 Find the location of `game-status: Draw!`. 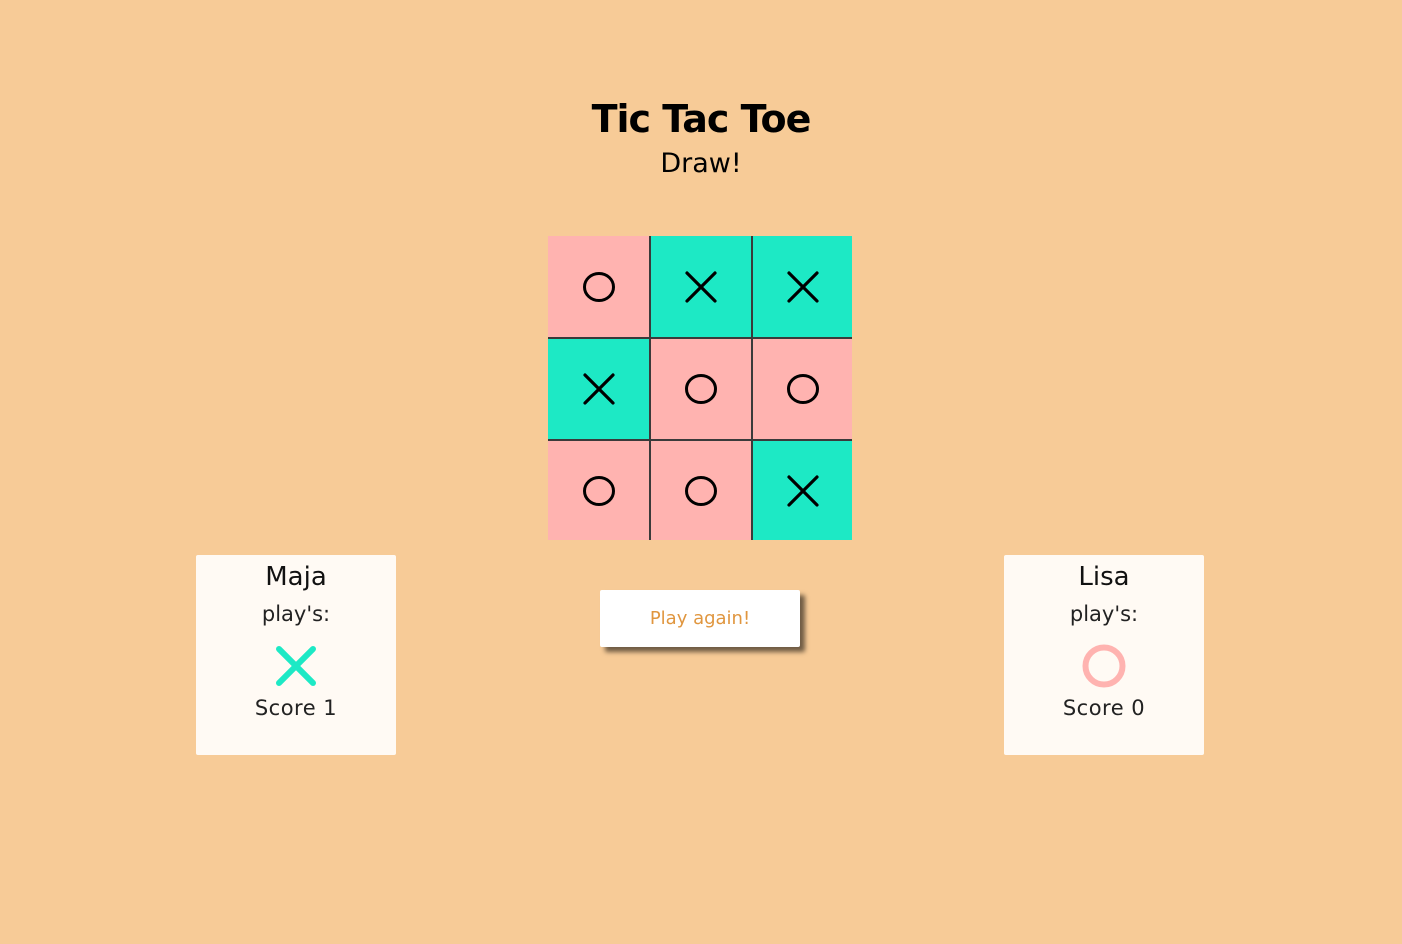

game-status: Draw! is located at coordinates (701, 163).